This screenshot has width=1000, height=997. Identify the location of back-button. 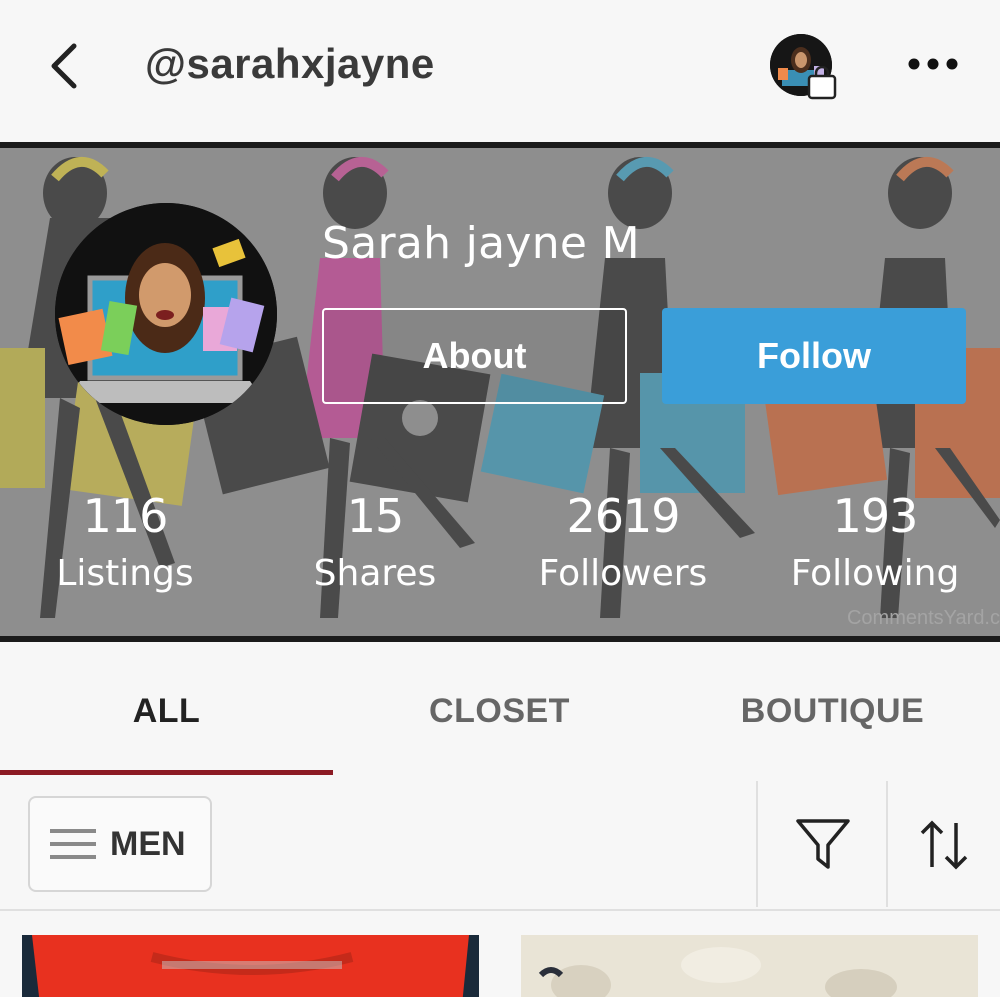
(65, 66).